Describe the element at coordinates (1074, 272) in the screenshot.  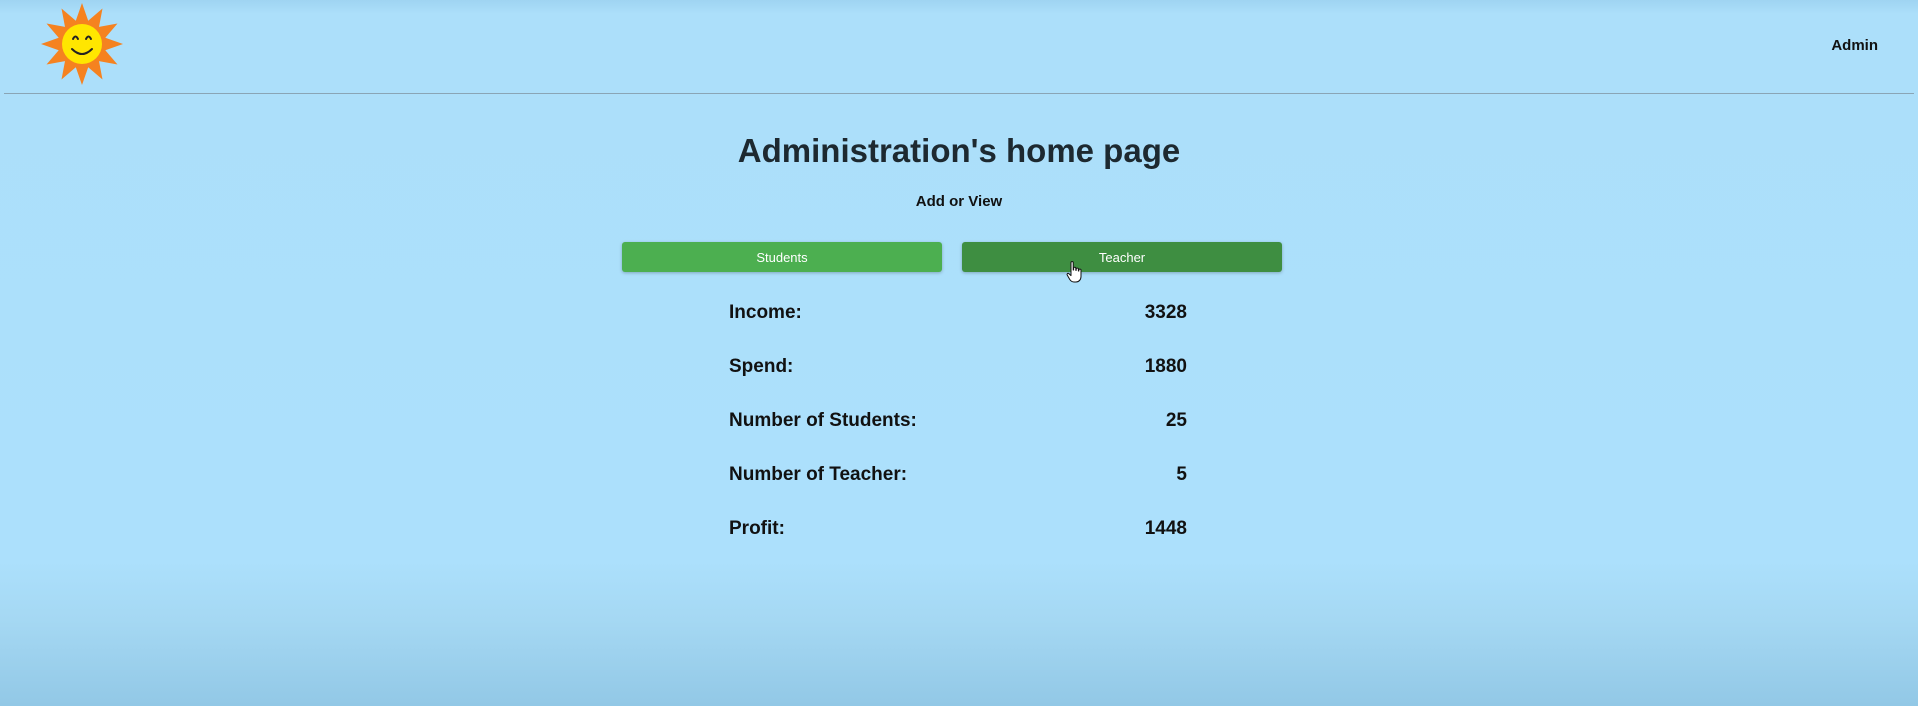
I see `hand-pointer-cursor-icon` at that location.